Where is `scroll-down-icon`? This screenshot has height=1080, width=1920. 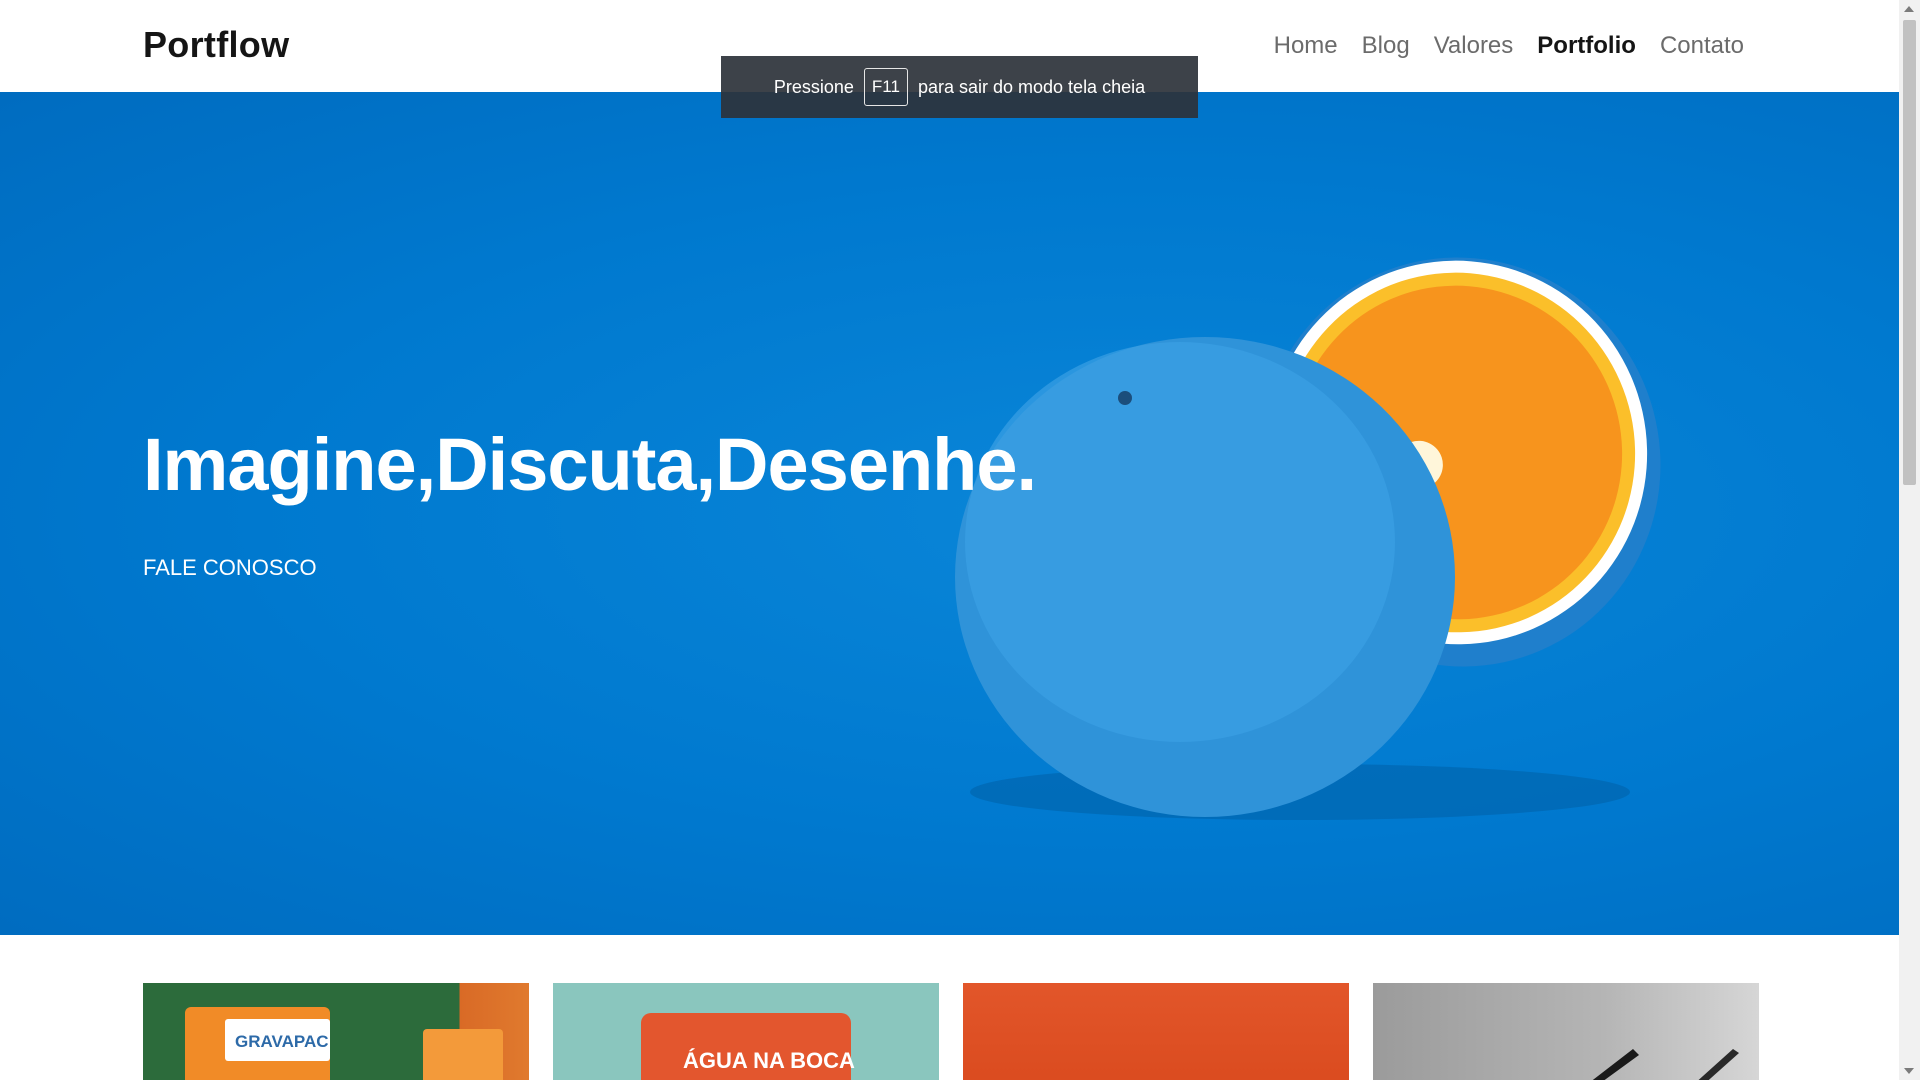
scroll-down-icon is located at coordinates (1909, 1071).